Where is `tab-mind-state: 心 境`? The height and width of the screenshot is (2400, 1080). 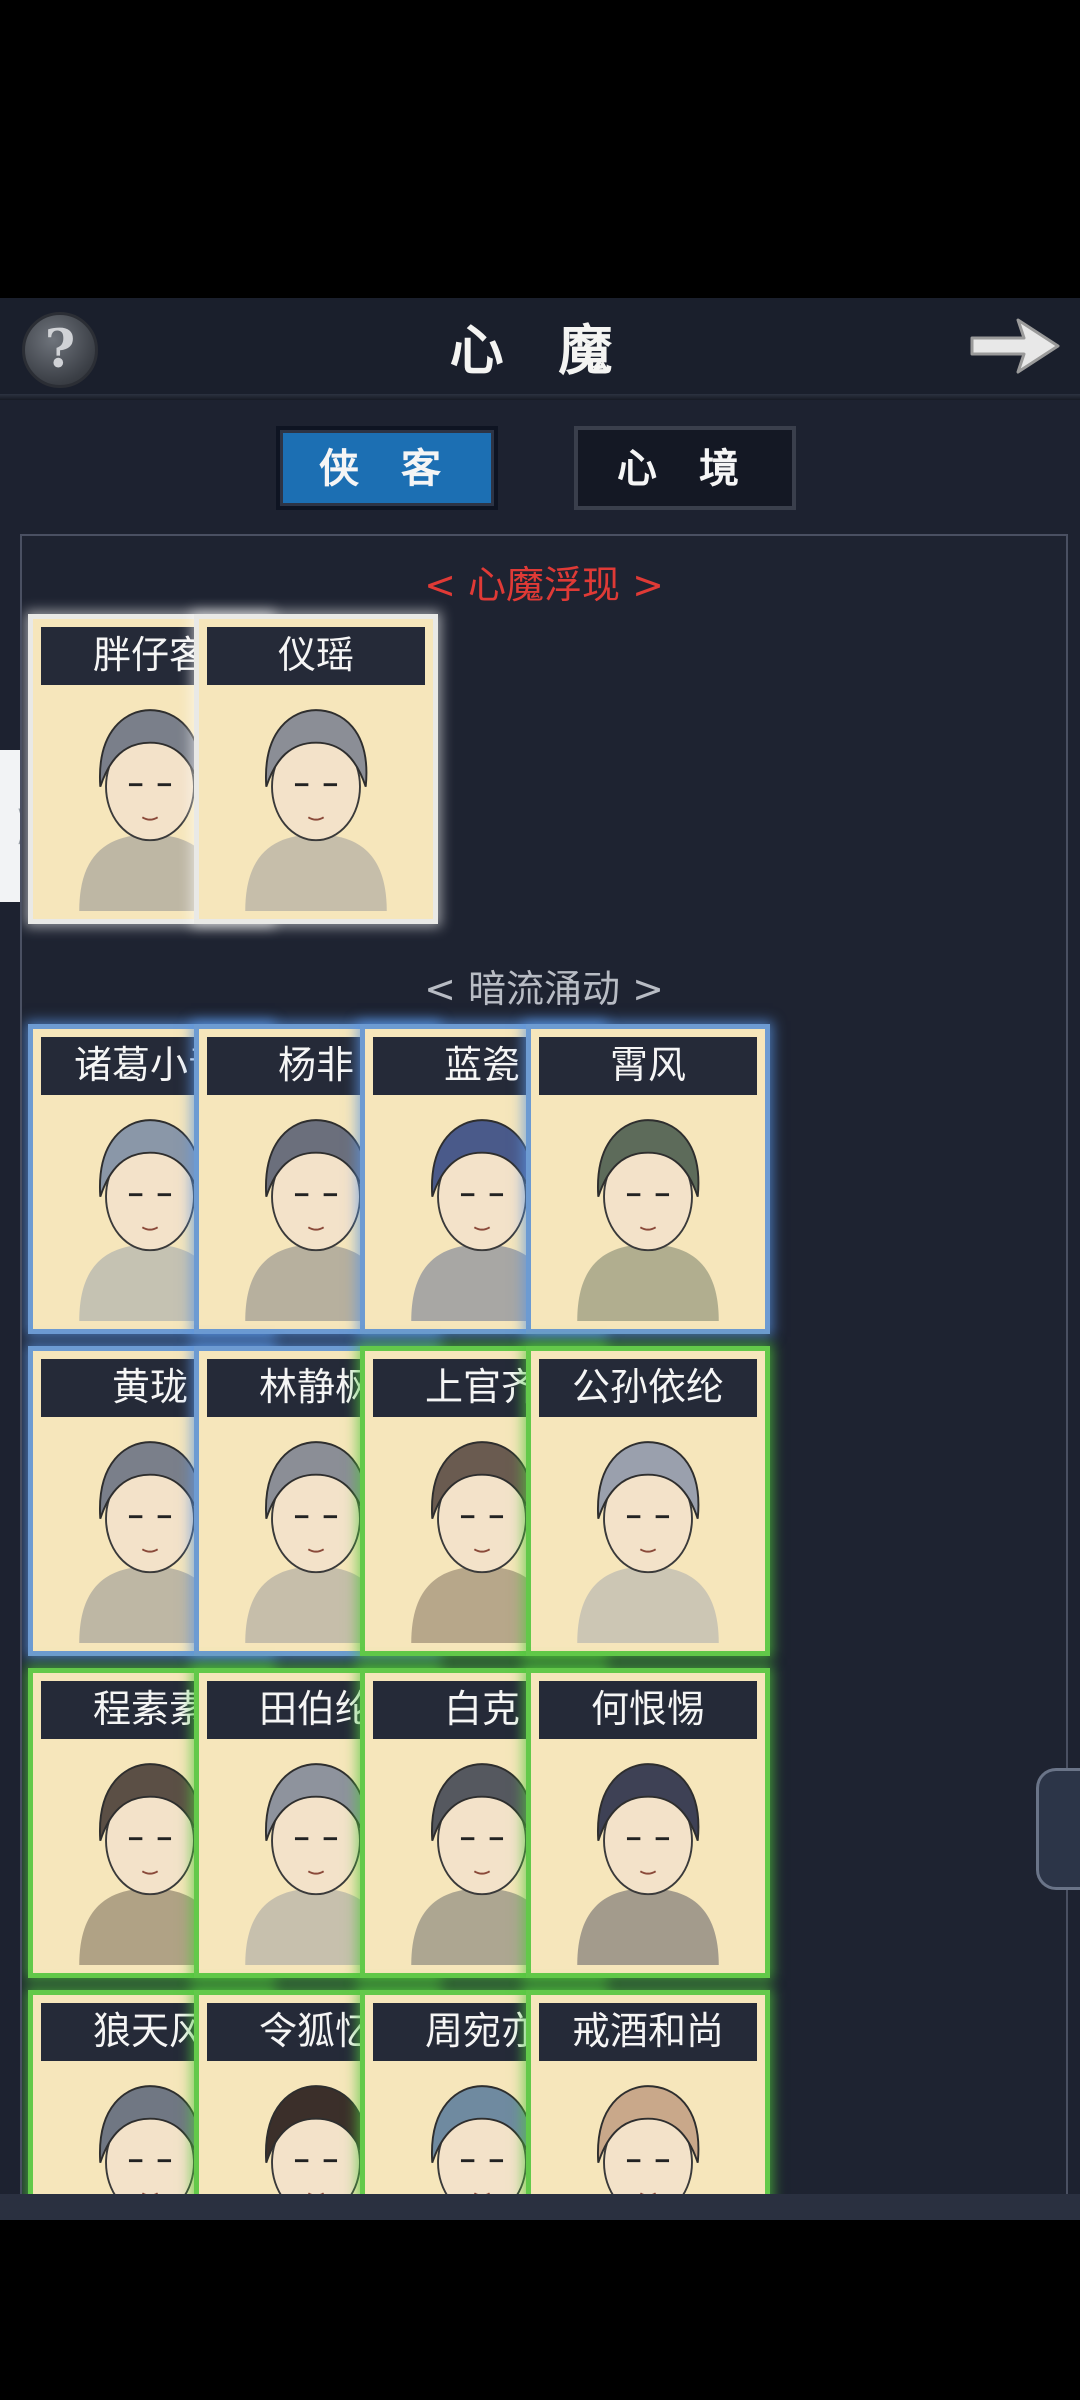 tab-mind-state: 心 境 is located at coordinates (685, 468).